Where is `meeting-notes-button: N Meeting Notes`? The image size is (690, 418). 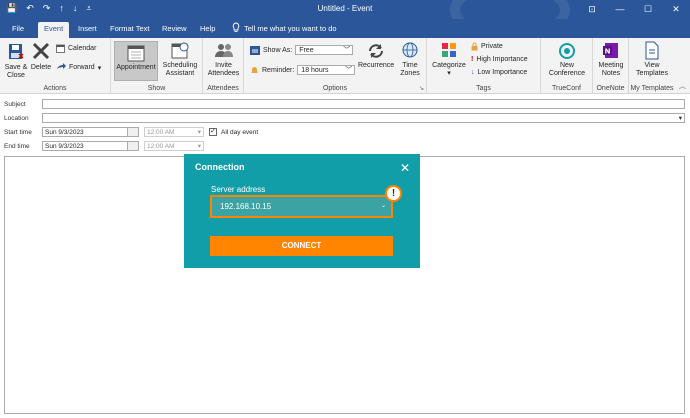
meeting-notes-button: N Meeting Notes is located at coordinates (611, 59).